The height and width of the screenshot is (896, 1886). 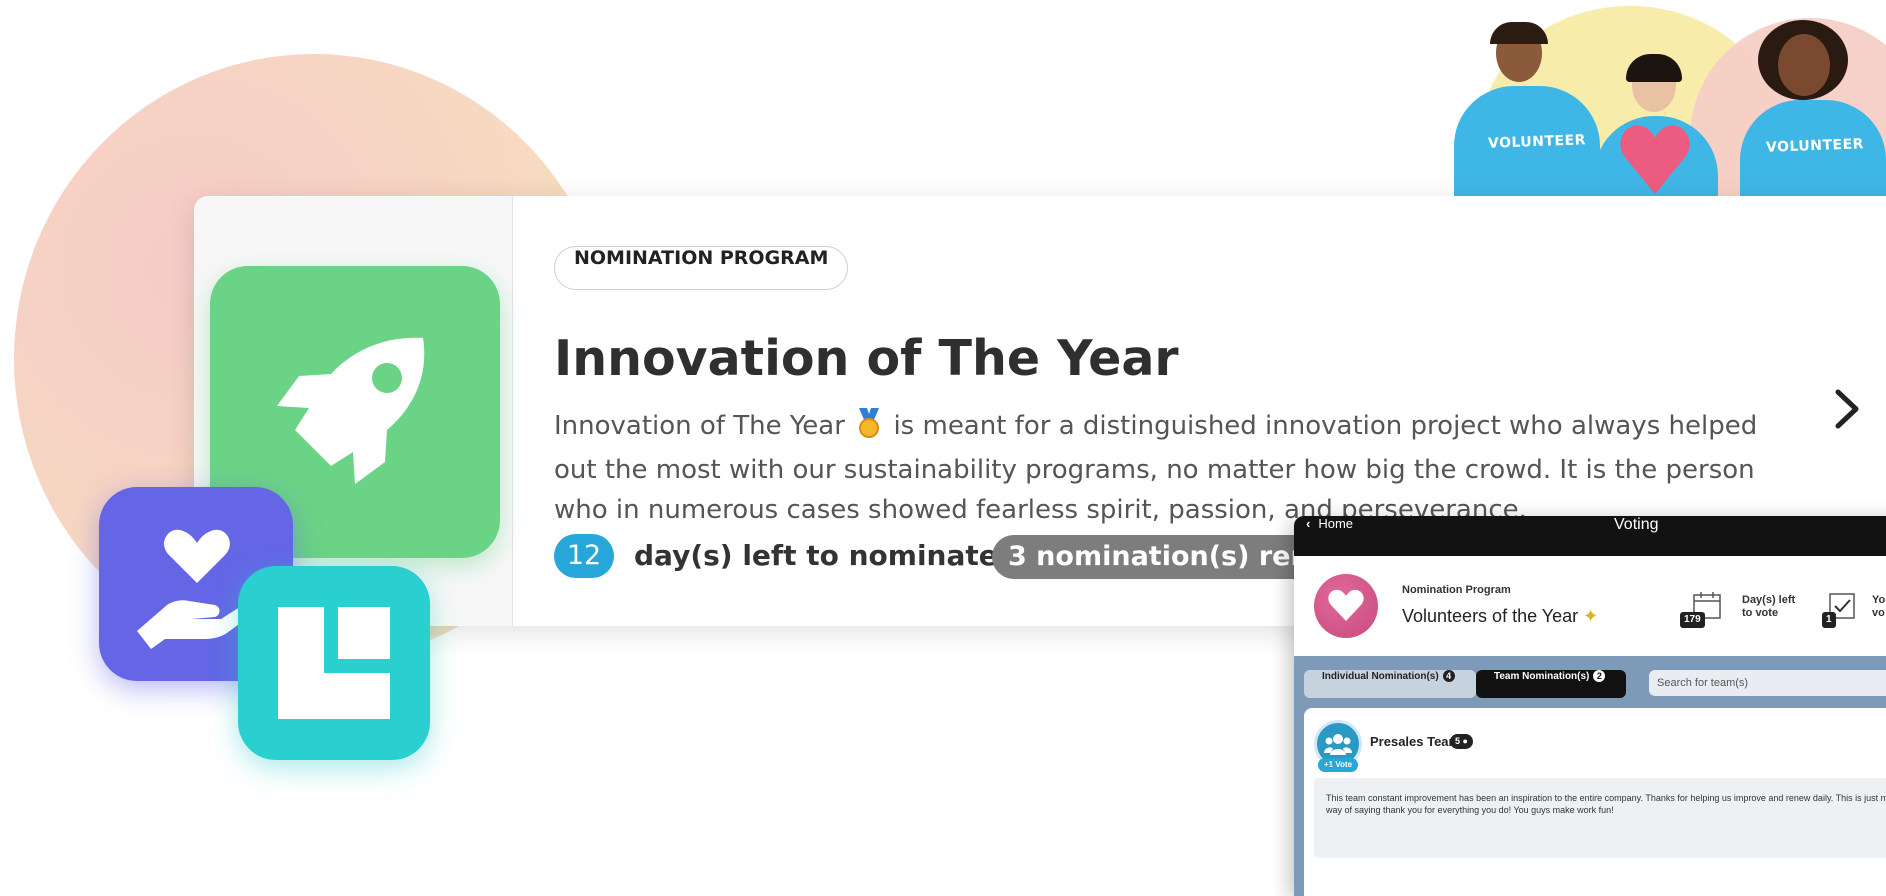 What do you see at coordinates (1458, 741) in the screenshot?
I see `team-member-count-value: 5` at bounding box center [1458, 741].